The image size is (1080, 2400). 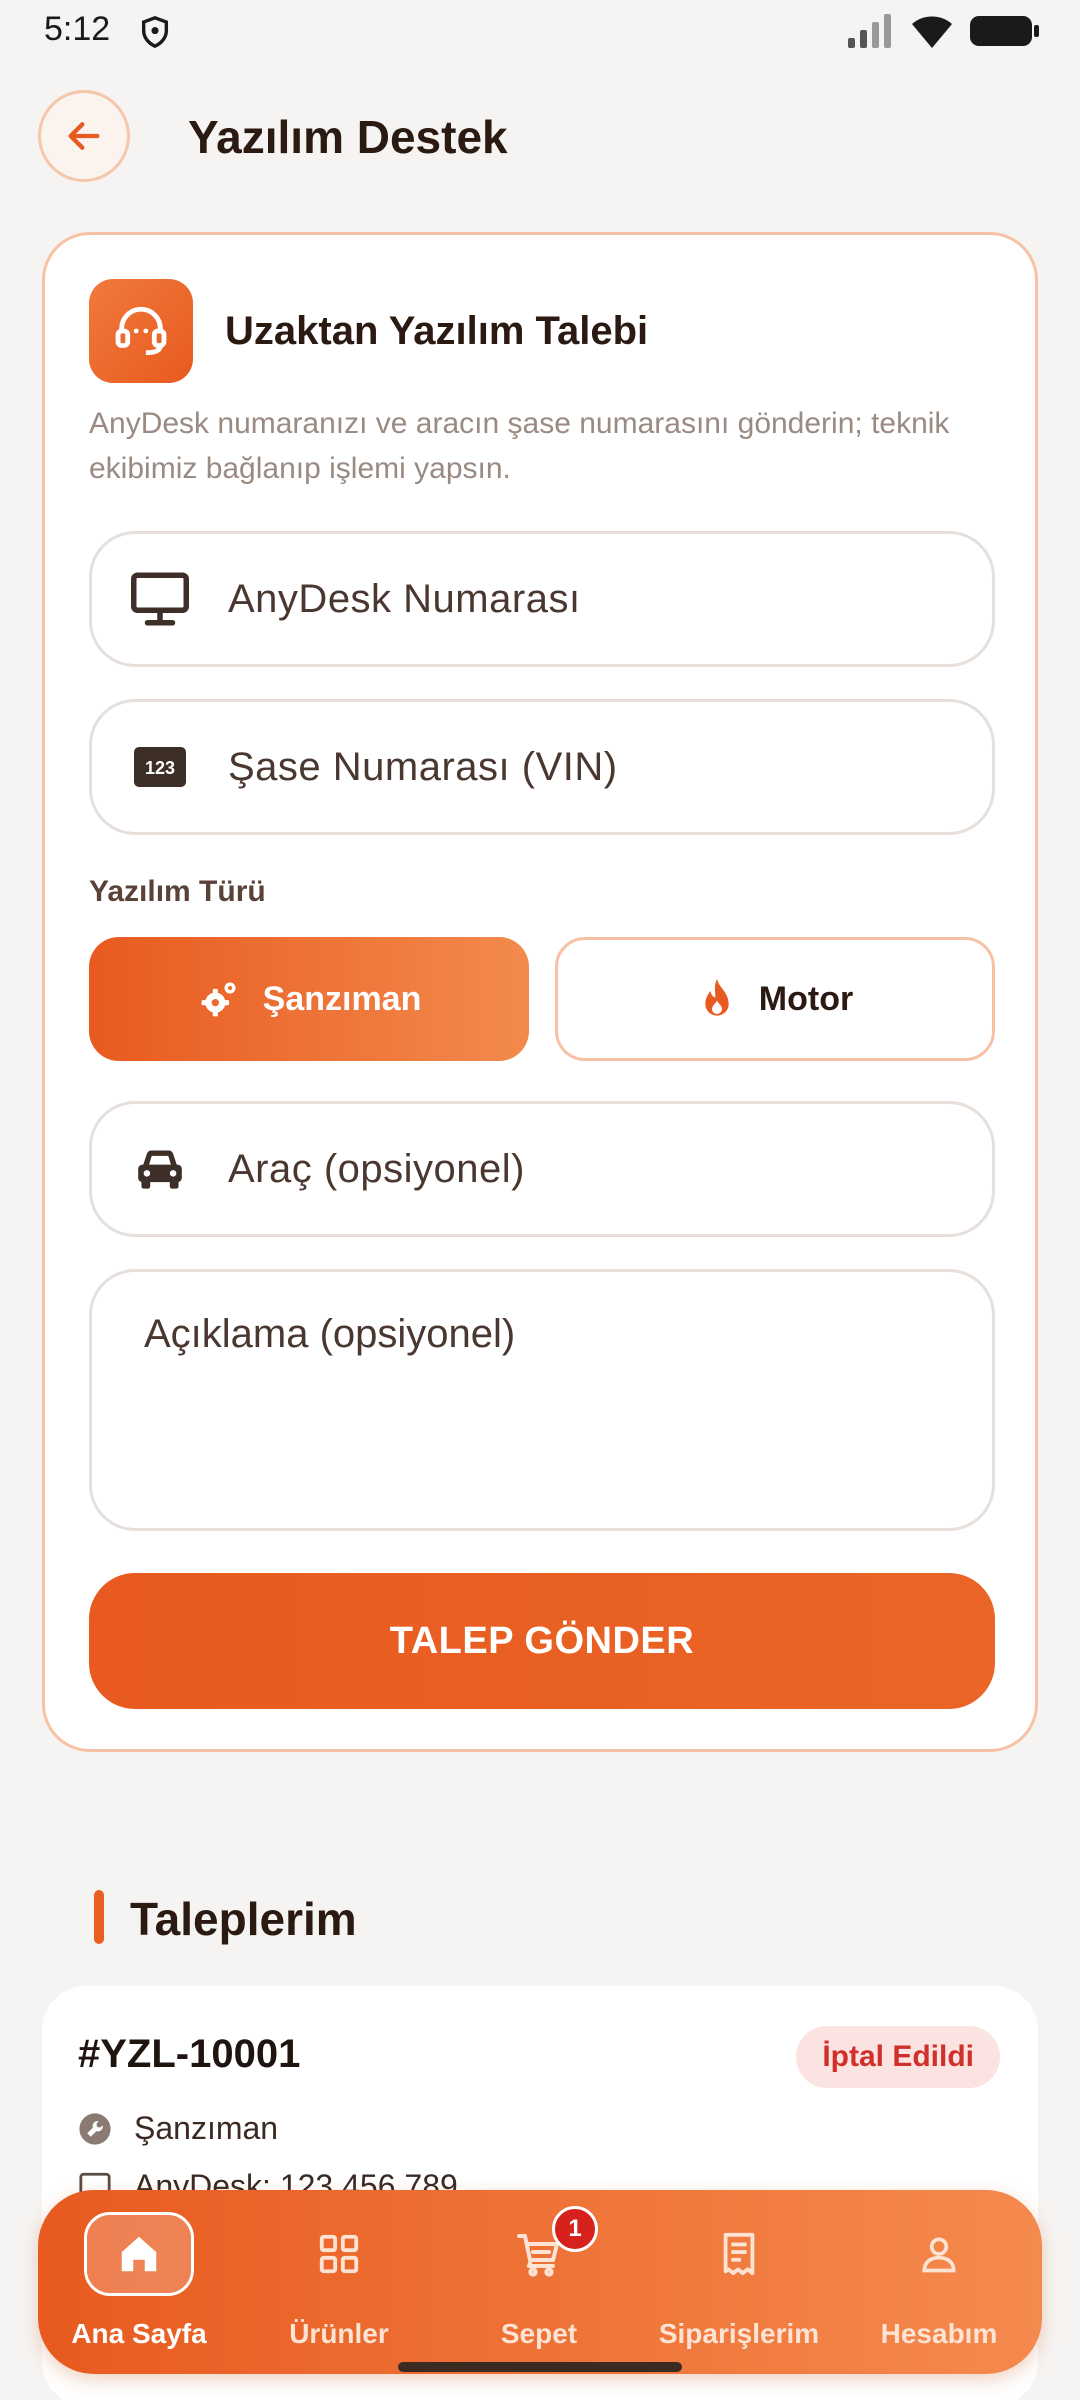 What do you see at coordinates (739, 2333) in the screenshot?
I see `nav-label: Siparişlerim` at bounding box center [739, 2333].